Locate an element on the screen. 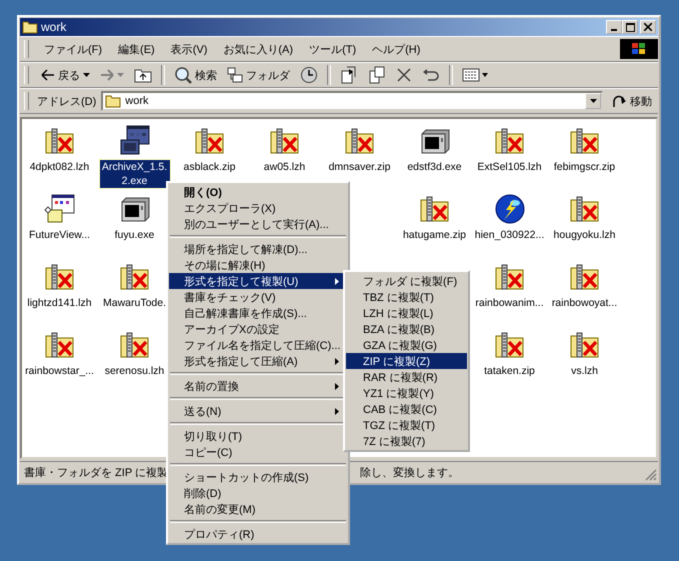  application-icon is located at coordinates (134, 141).